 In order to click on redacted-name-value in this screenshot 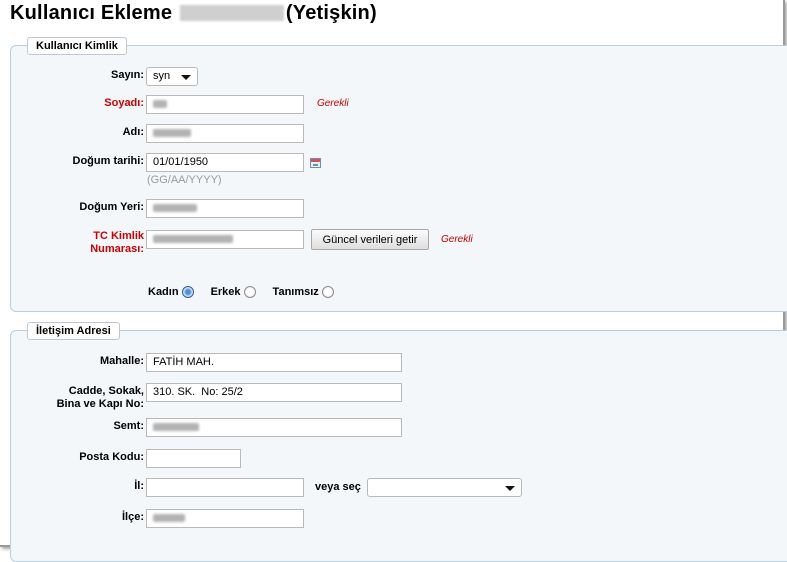, I will do `click(172, 133)`.